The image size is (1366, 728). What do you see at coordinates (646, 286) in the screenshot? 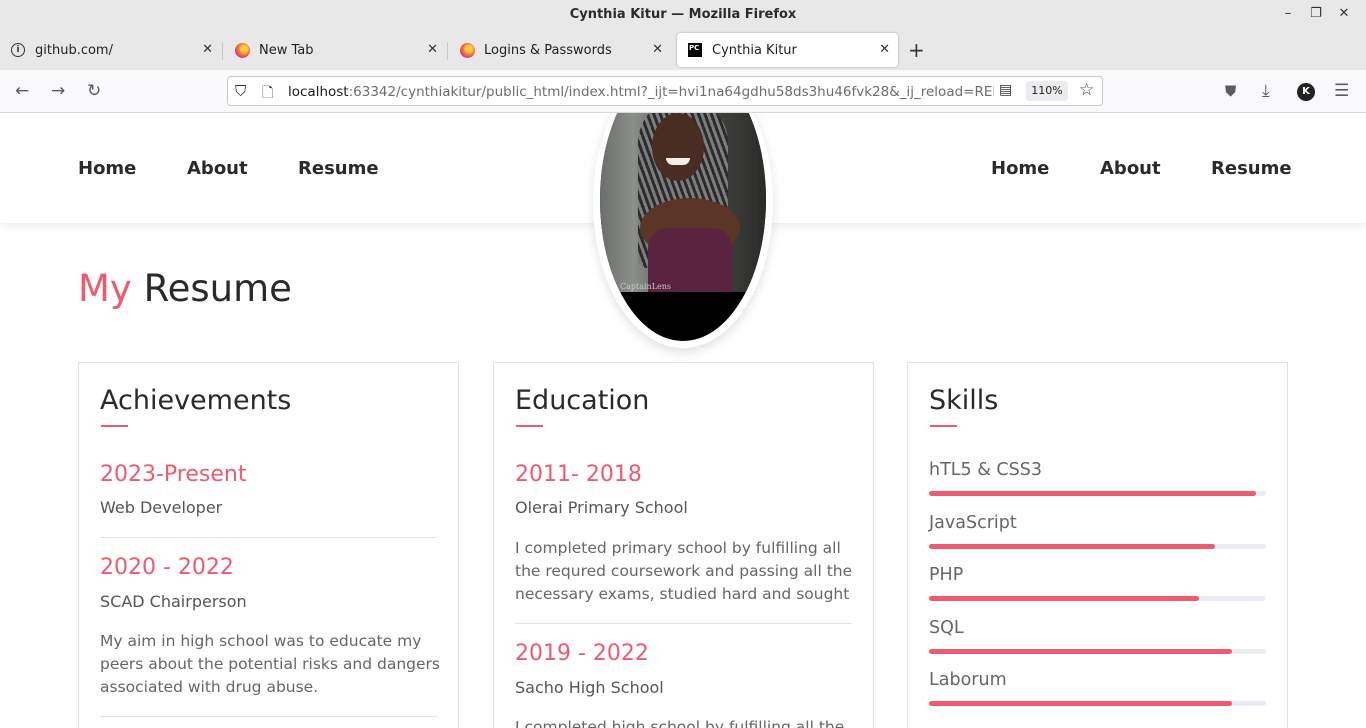
I see `photo-watermark: CaptainLens` at bounding box center [646, 286].